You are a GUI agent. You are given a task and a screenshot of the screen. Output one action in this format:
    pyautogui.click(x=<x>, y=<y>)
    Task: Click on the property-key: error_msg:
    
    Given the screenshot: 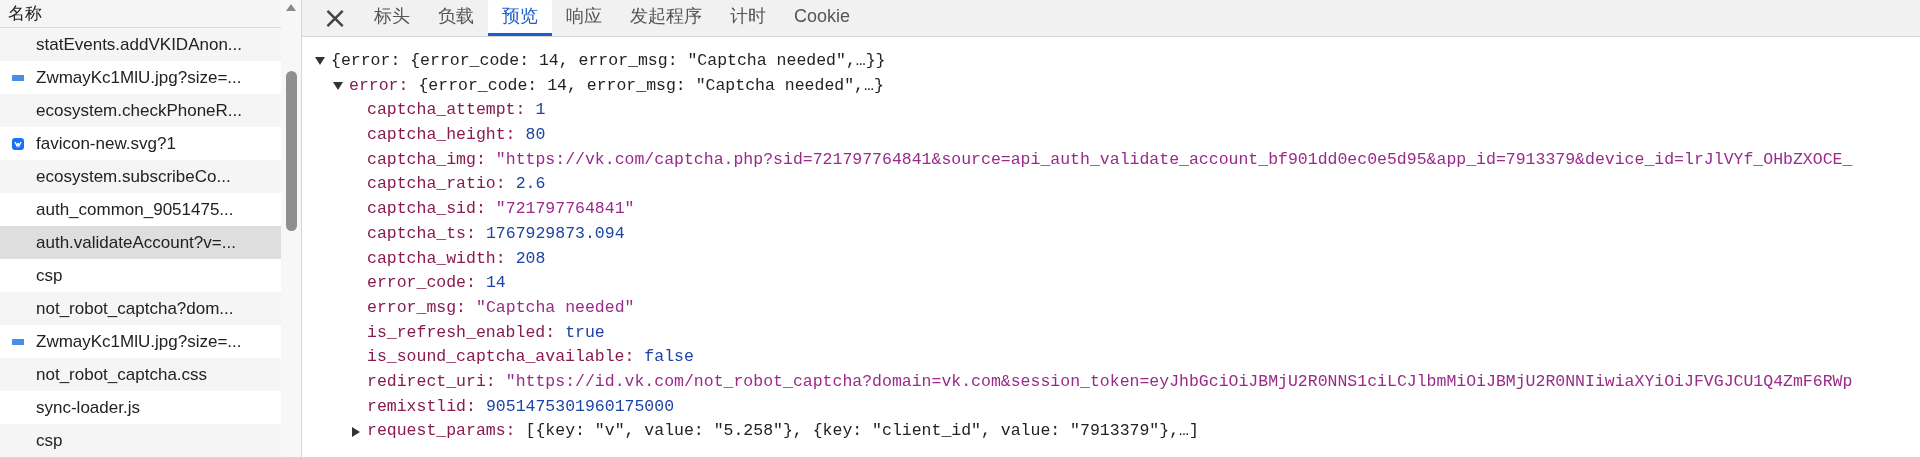 What is the action you would take?
    pyautogui.click(x=417, y=308)
    